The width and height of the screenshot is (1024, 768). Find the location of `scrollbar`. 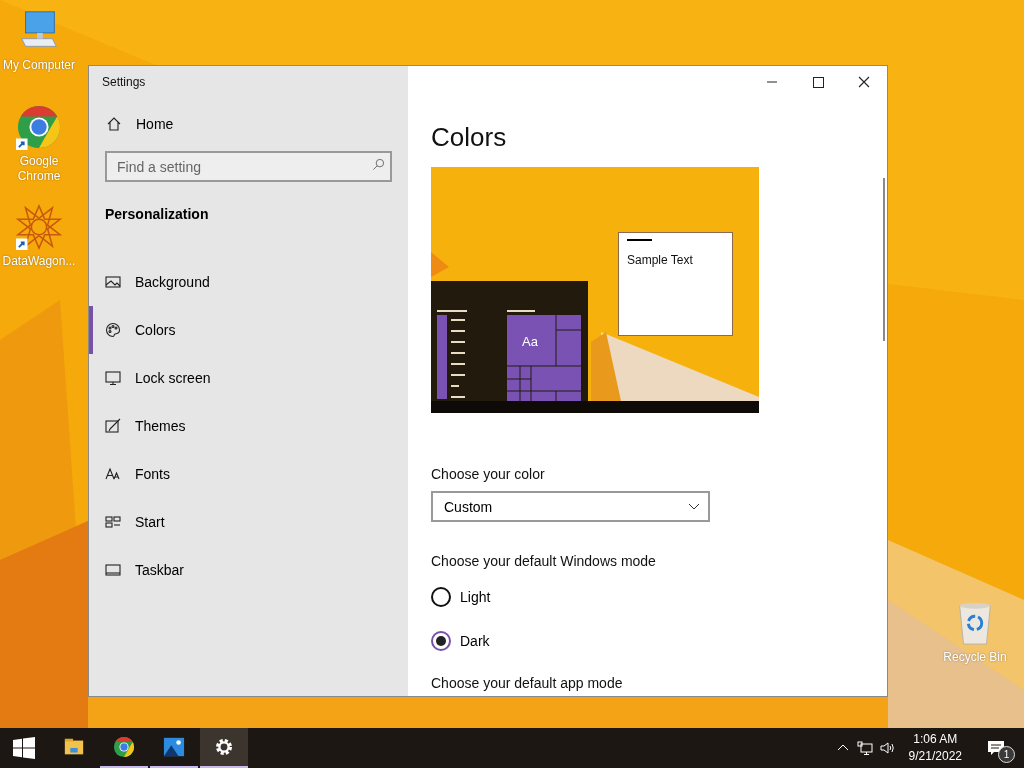

scrollbar is located at coordinates (884, 259).